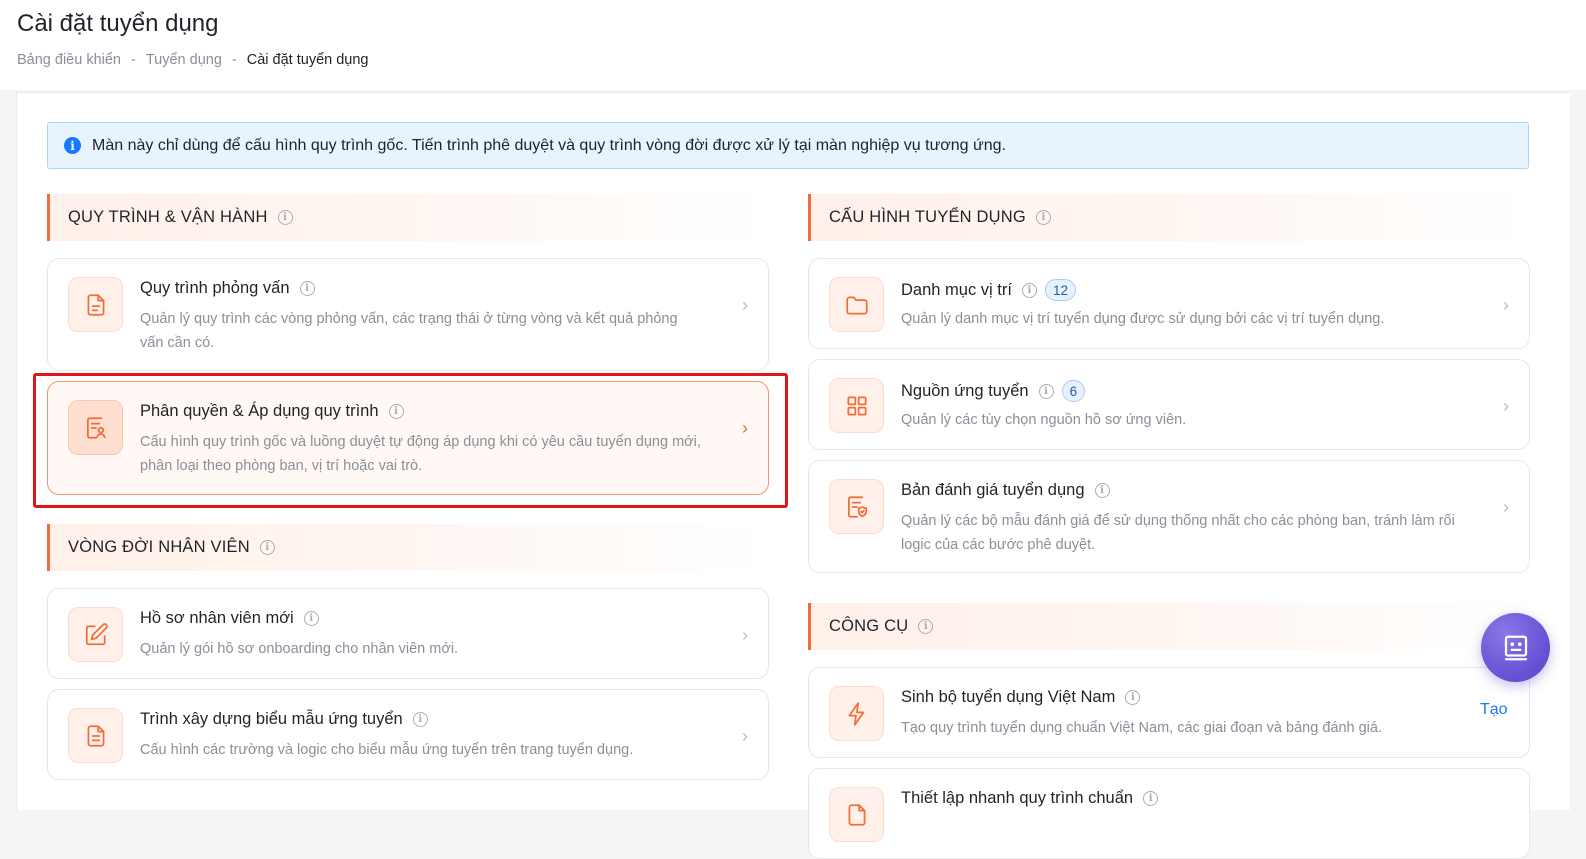 The height and width of the screenshot is (859, 1586). What do you see at coordinates (259, 411) in the screenshot?
I see `card-title-text: Phân quyền & Áp dụng quy trình` at bounding box center [259, 411].